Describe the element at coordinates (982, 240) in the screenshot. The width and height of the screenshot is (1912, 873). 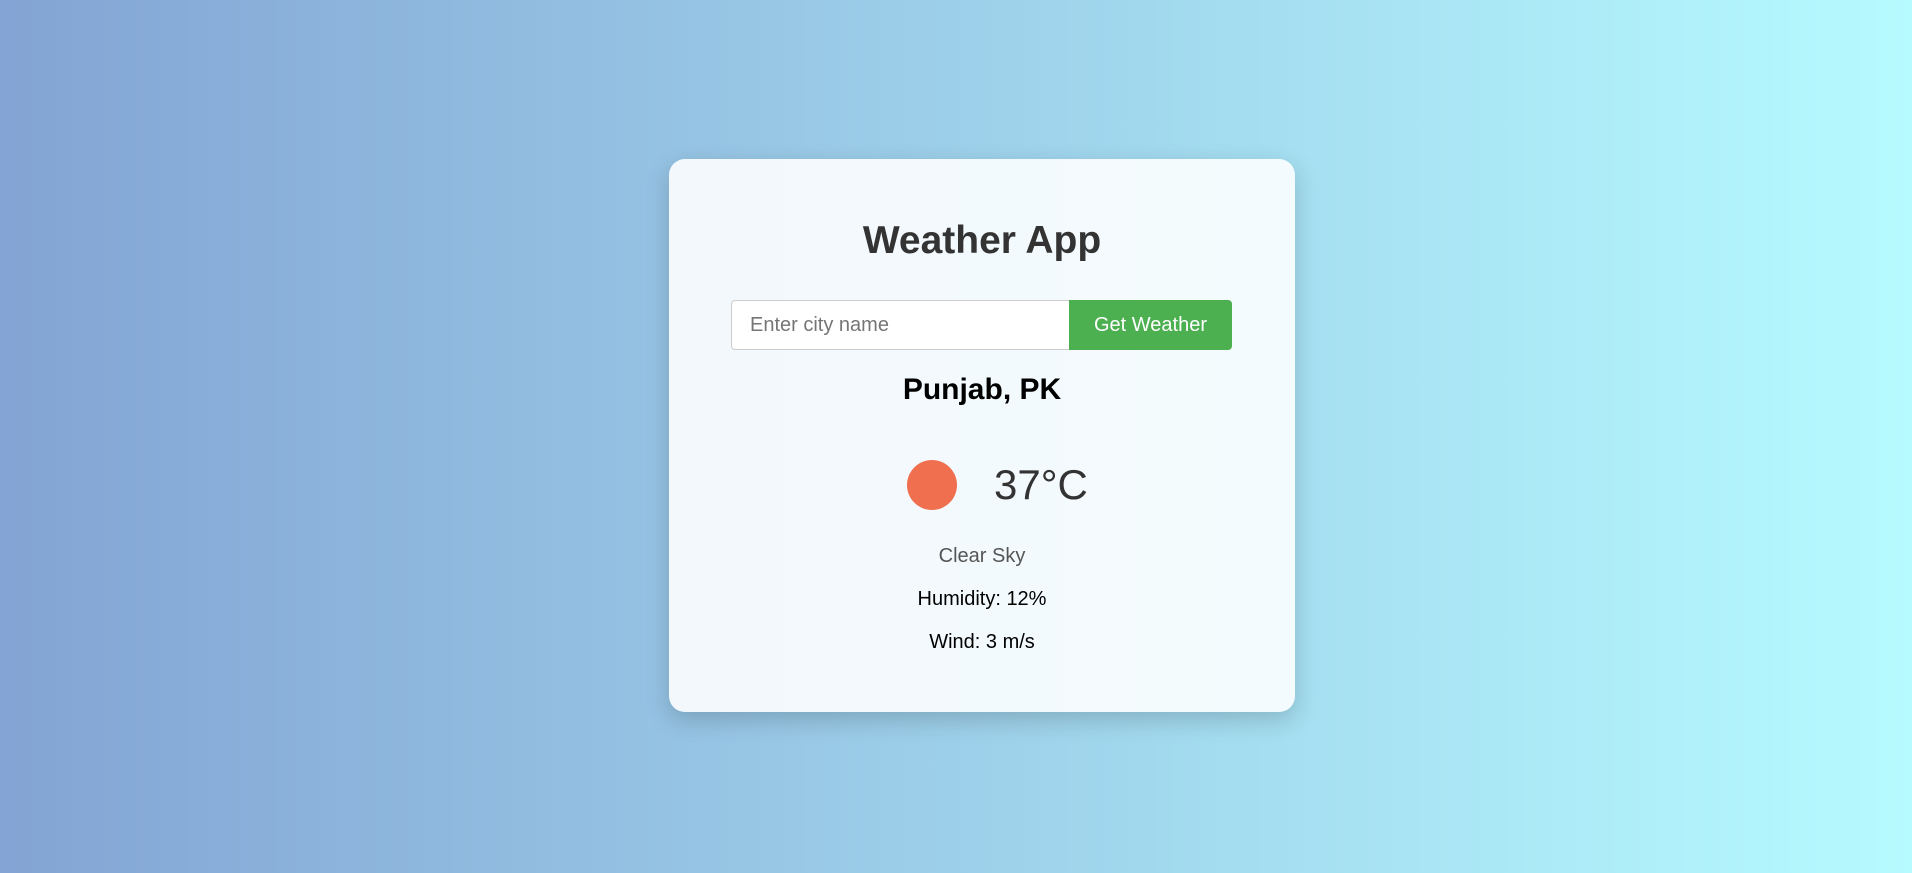
I see `app-title: Weather App` at that location.